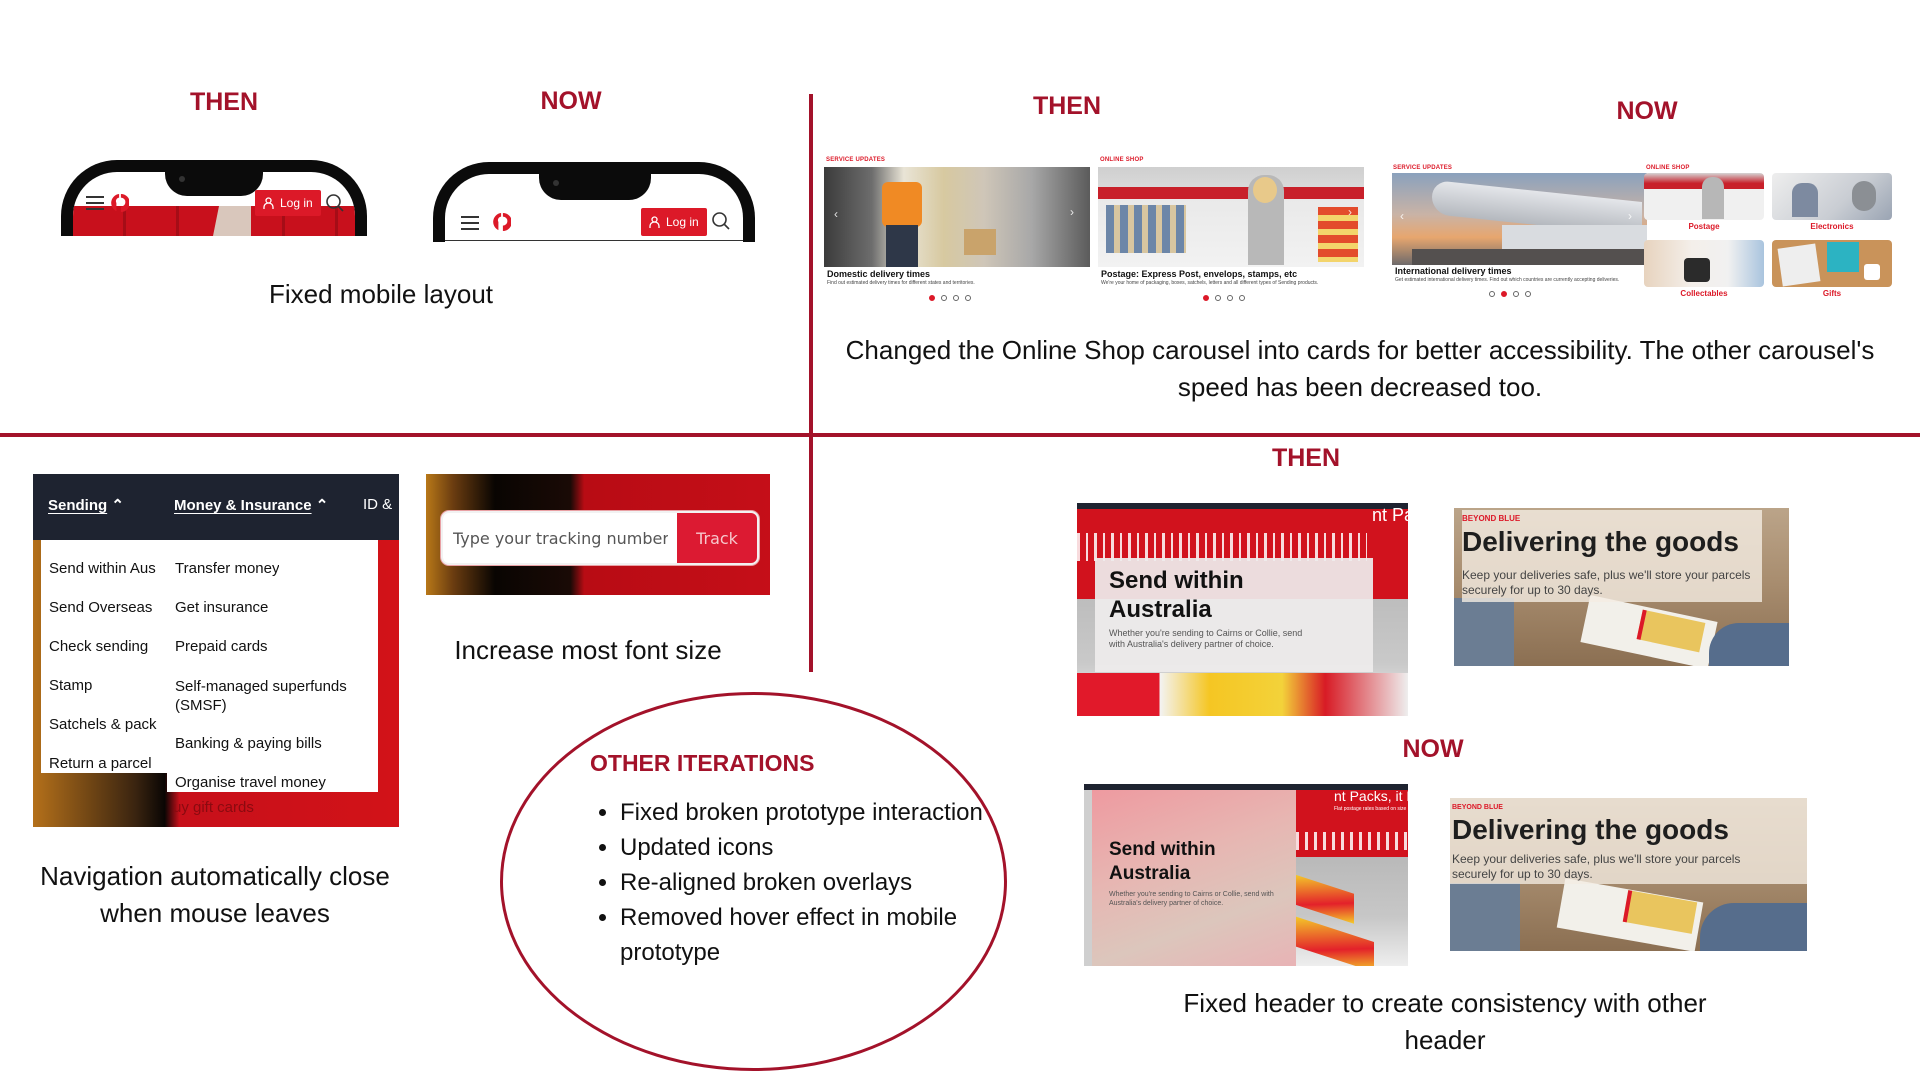 Image resolution: width=1920 pixels, height=1080 pixels. I want to click on mobile-then-label: THEN, so click(224, 102).